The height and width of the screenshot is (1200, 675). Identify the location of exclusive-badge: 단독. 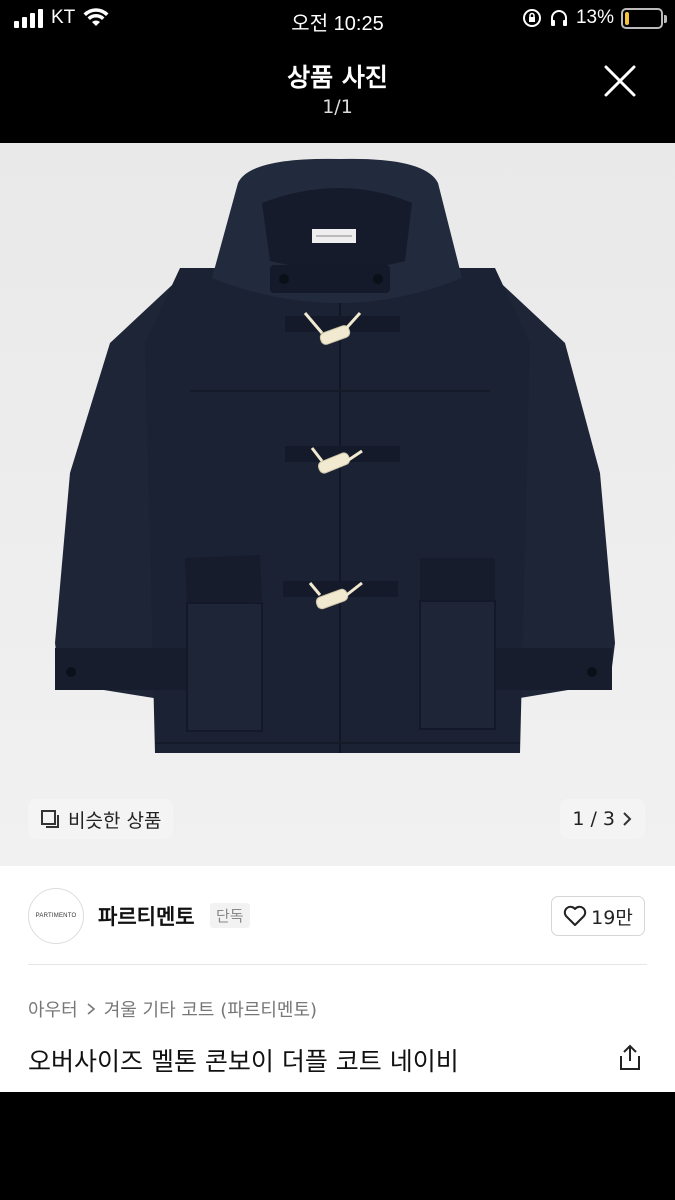
(230, 915).